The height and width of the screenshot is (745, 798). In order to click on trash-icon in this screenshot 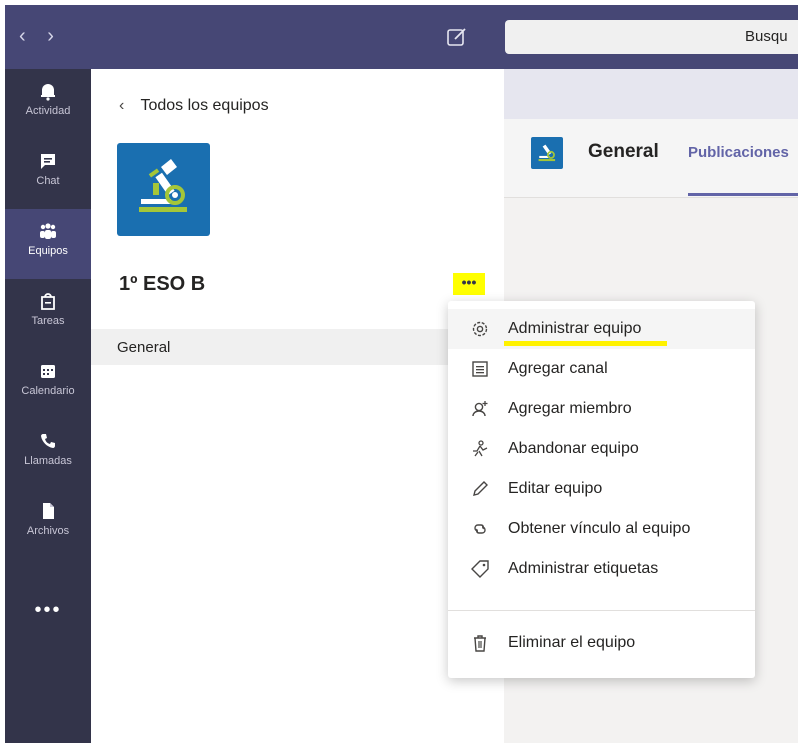, I will do `click(480, 643)`.